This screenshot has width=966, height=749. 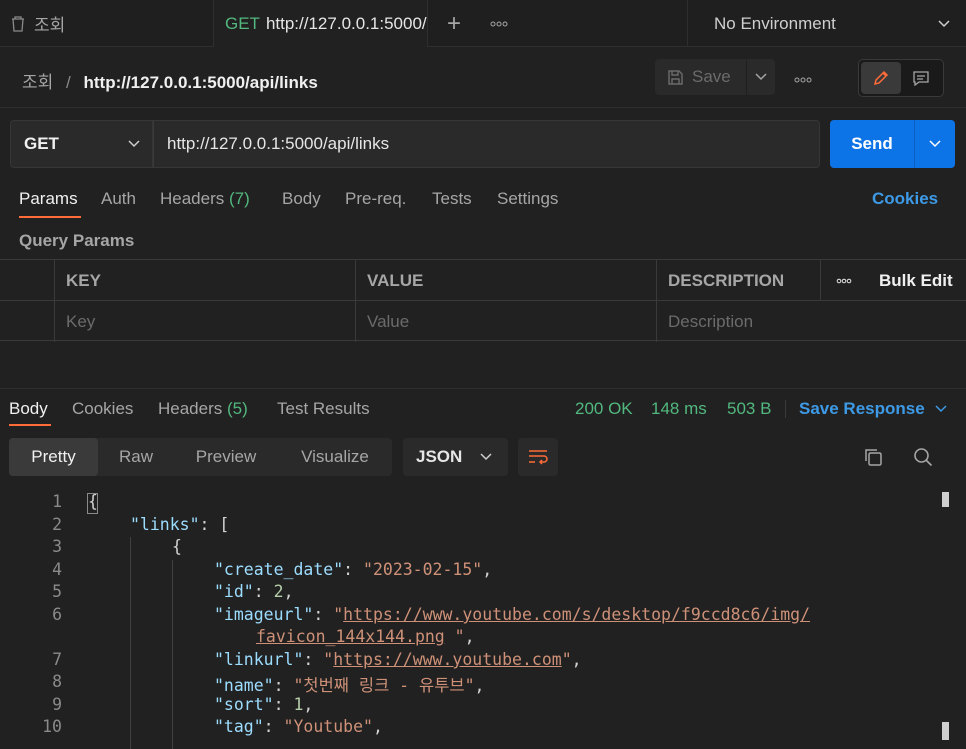 What do you see at coordinates (204, 321) in the screenshot?
I see `key-field: Key` at bounding box center [204, 321].